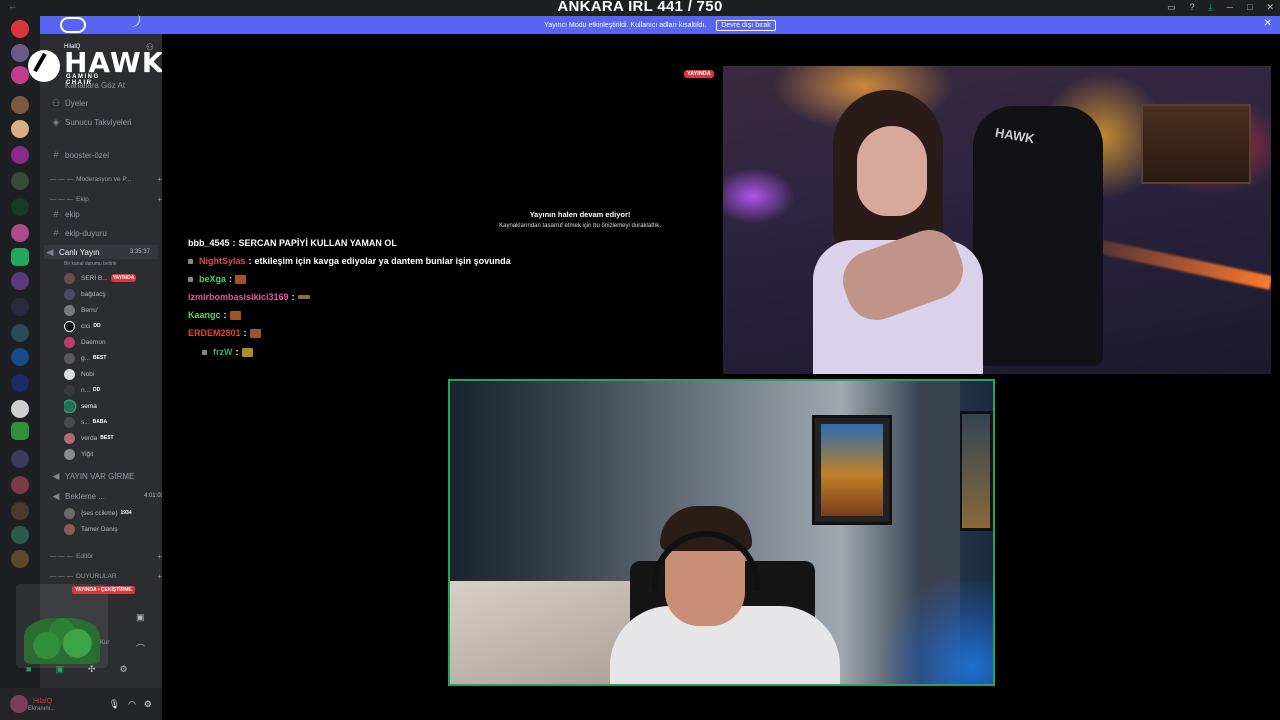 This screenshot has height=720, width=1280. I want to click on voice-user-name: {ses ccikme}, so click(99, 513).